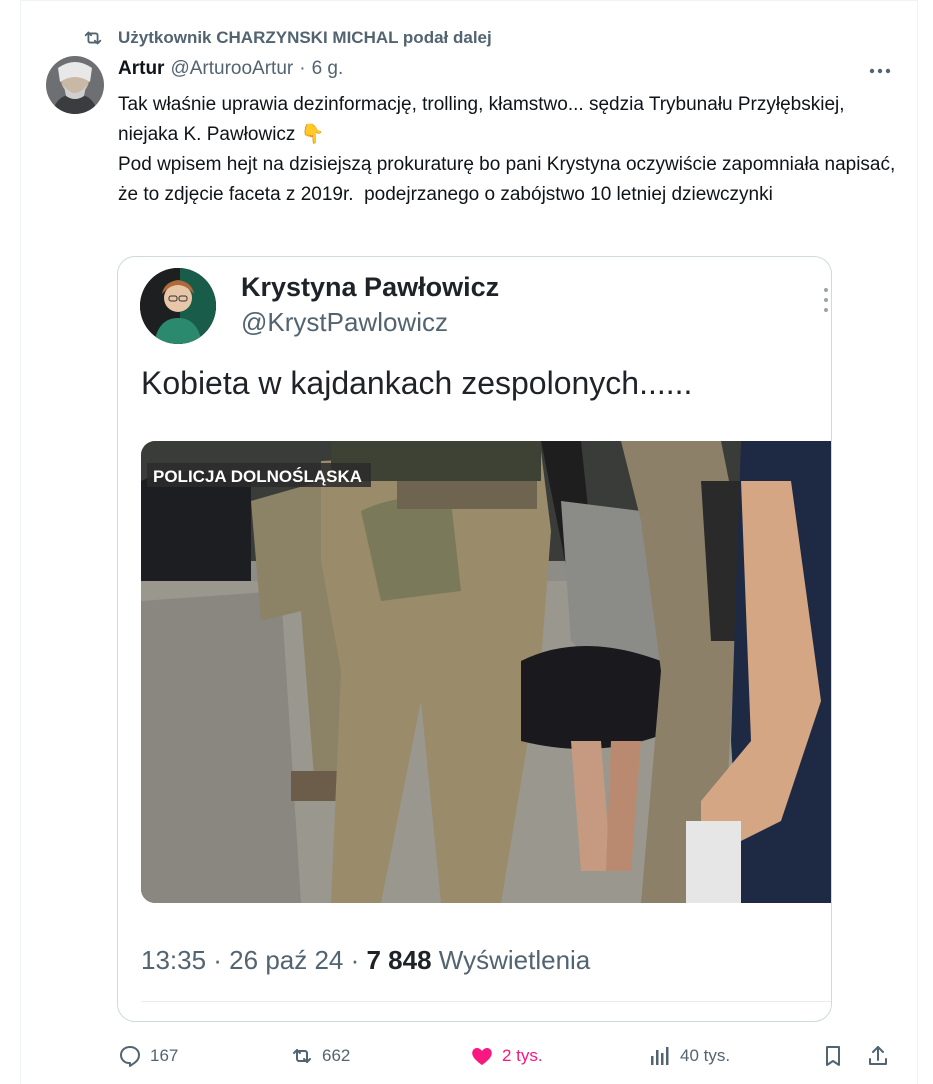 The width and height of the screenshot is (933, 1084). What do you see at coordinates (336, 1055) in the screenshot?
I see `retweet-count: 662` at bounding box center [336, 1055].